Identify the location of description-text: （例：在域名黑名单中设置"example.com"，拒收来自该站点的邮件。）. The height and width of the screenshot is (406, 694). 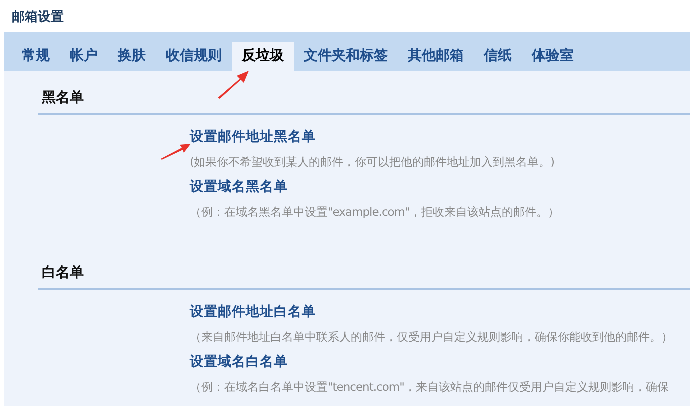
(375, 212).